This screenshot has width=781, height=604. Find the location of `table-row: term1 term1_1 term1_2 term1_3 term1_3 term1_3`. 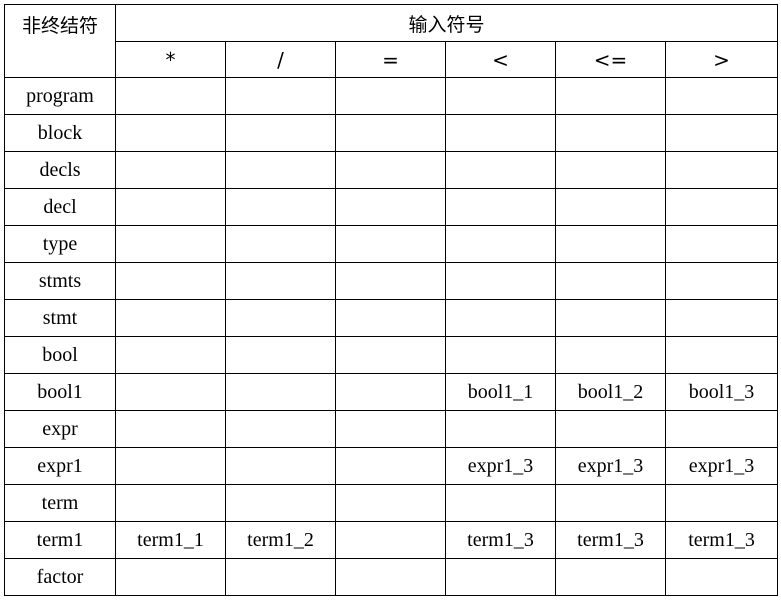

table-row: term1 term1_1 term1_2 term1_3 term1_3 term1_3 is located at coordinates (391, 540).